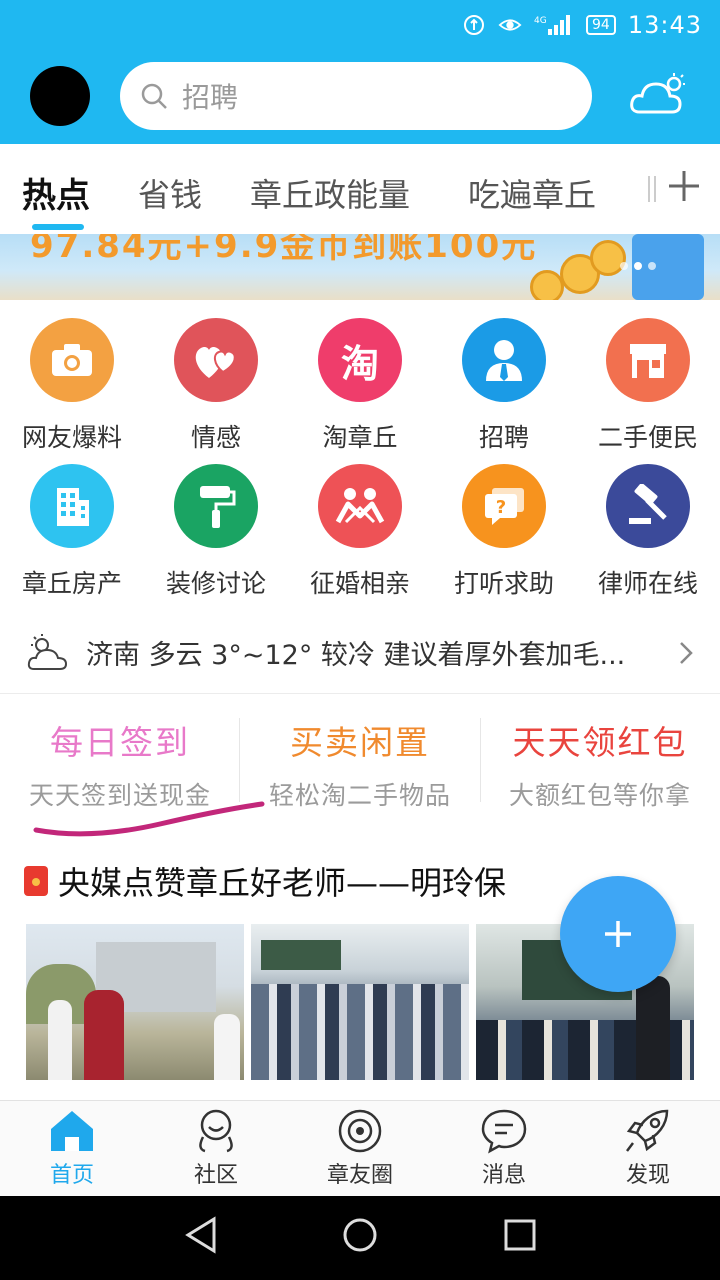 Image resolution: width=720 pixels, height=1280 pixels. Describe the element at coordinates (599, 795) in the screenshot. I see `promo-subtitle: 大额红包等你拿` at that location.